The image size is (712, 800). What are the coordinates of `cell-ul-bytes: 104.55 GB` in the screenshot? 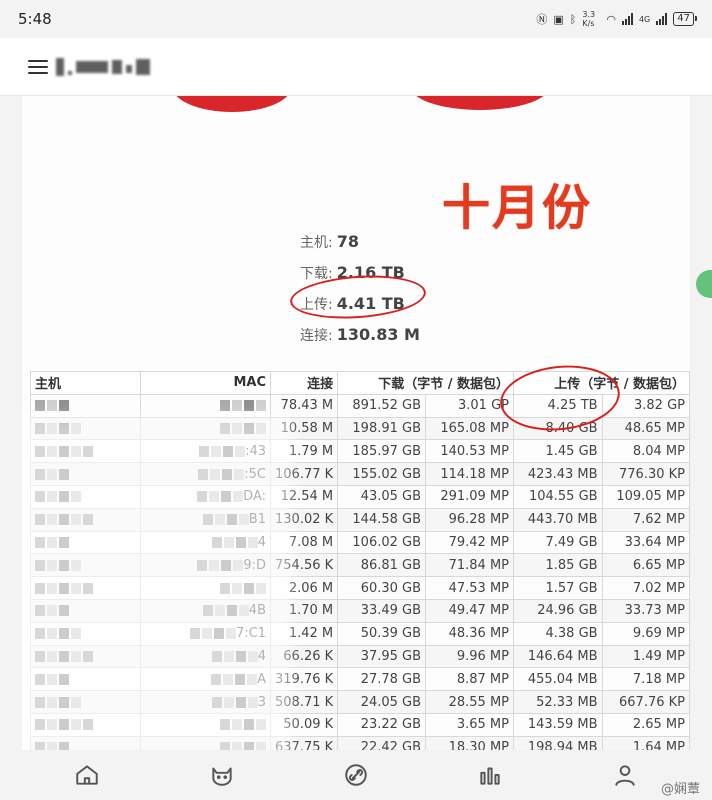 It's located at (558, 496).